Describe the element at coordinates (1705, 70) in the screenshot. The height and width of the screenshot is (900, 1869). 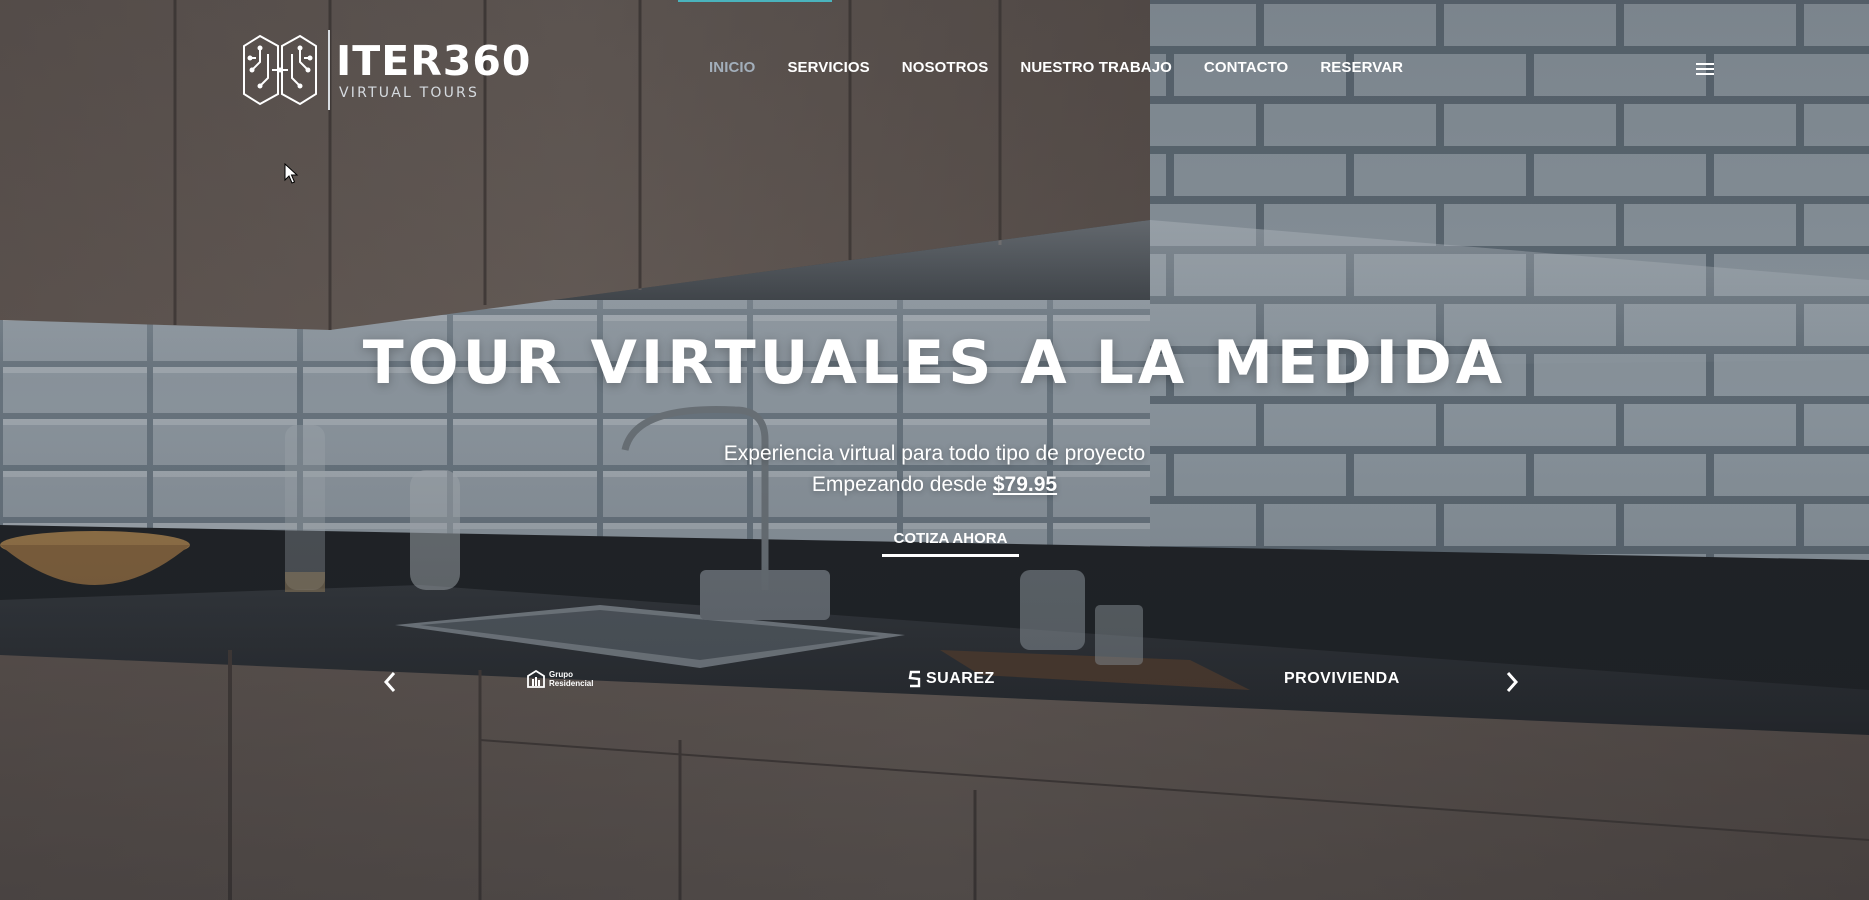
I see `hamburger-icon` at that location.